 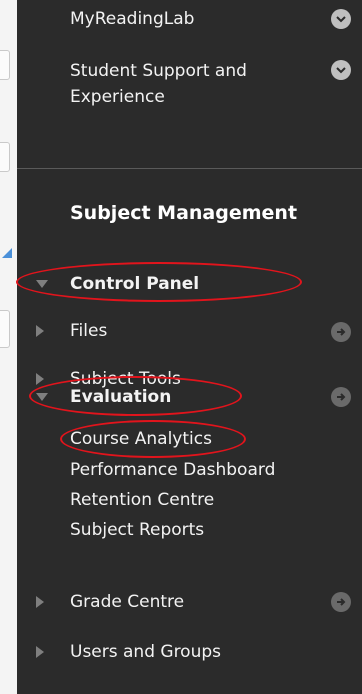 What do you see at coordinates (135, 396) in the screenshot?
I see `annotation-oval-evaluation` at bounding box center [135, 396].